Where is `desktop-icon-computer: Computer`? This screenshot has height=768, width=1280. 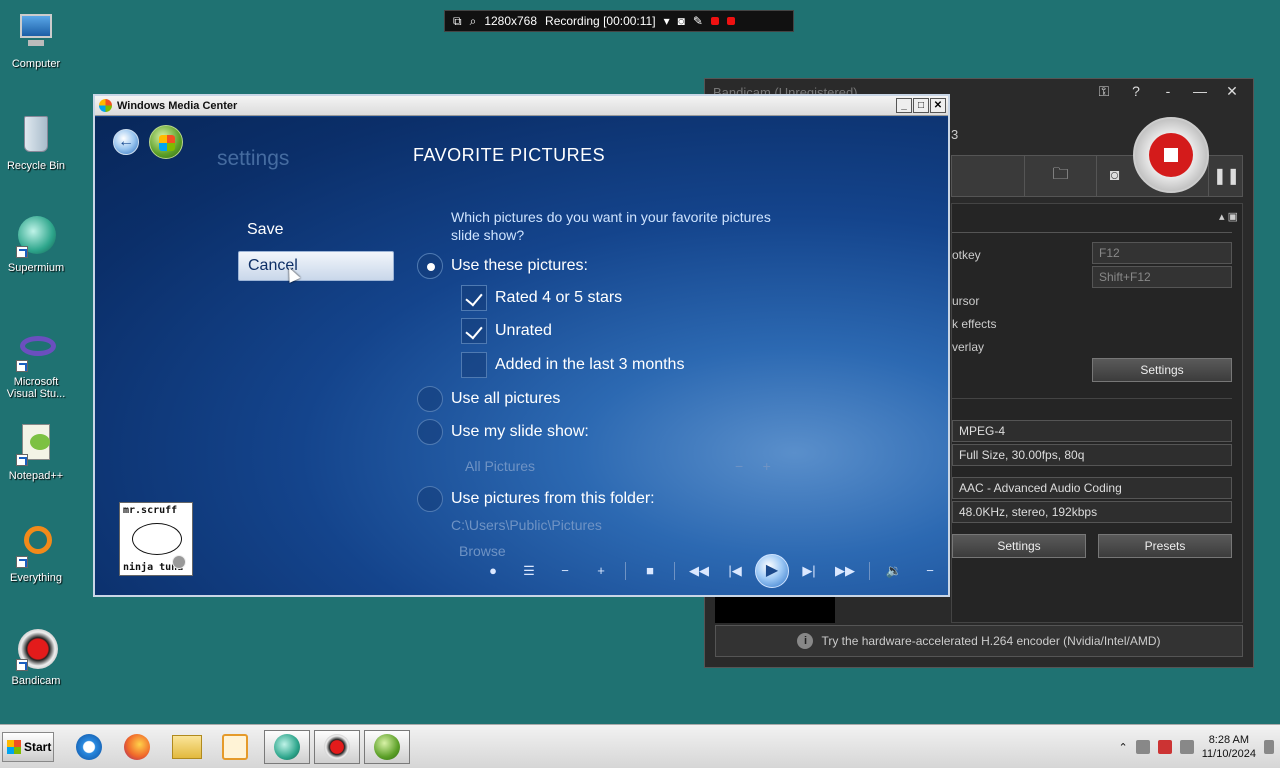 desktop-icon-computer: Computer is located at coordinates (36, 40).